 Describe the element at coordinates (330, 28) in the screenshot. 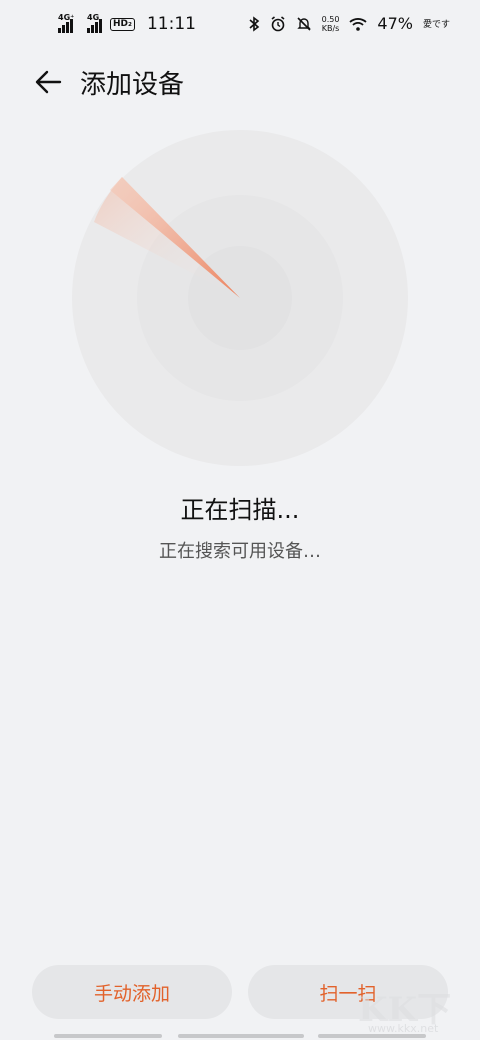

I see `speed-unit: KB/s` at that location.